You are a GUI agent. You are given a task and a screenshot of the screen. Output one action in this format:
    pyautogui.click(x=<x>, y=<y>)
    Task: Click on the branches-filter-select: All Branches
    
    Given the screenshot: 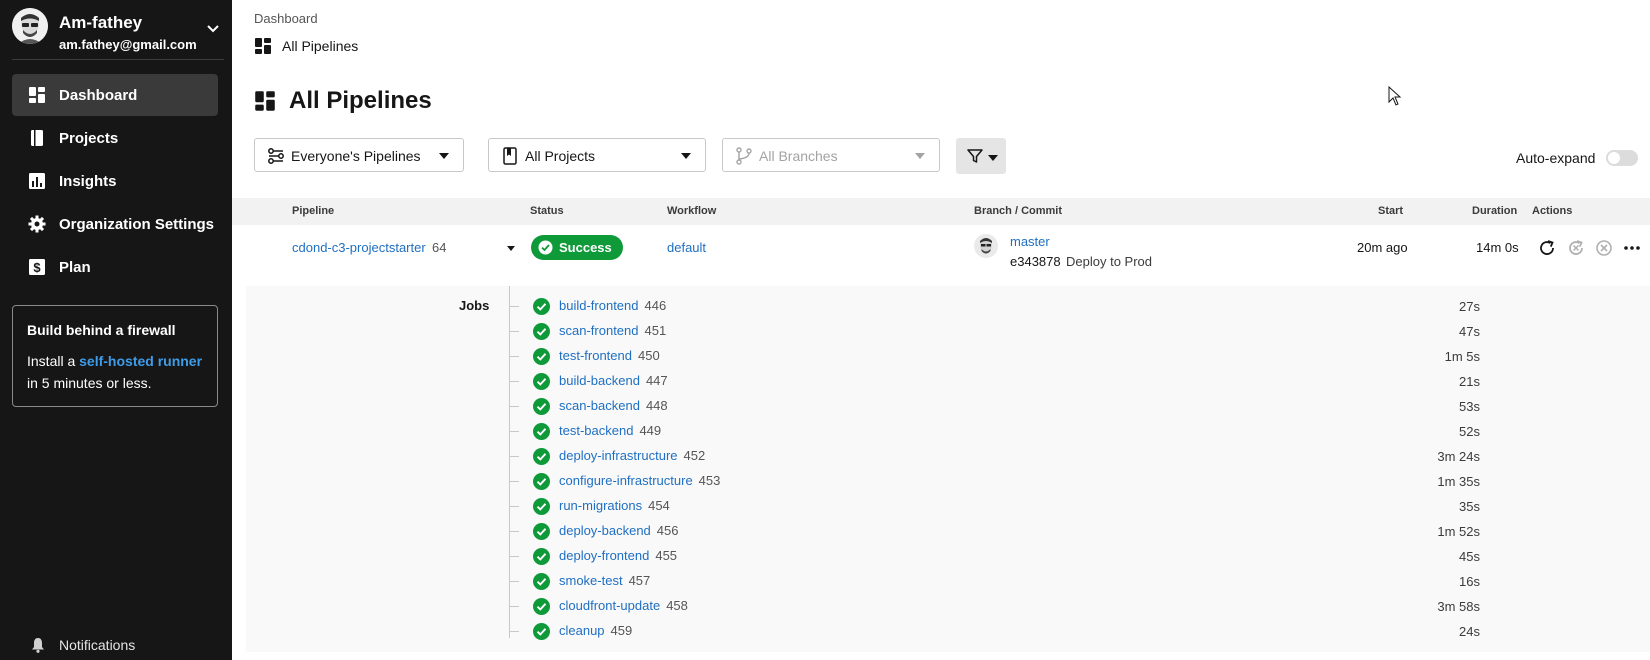 What is the action you would take?
    pyautogui.click(x=831, y=155)
    